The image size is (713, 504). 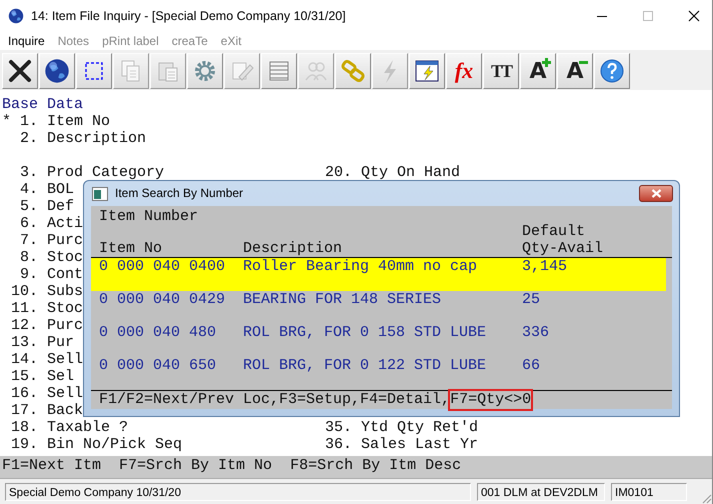 What do you see at coordinates (648, 16) in the screenshot?
I see `maximize-icon` at bounding box center [648, 16].